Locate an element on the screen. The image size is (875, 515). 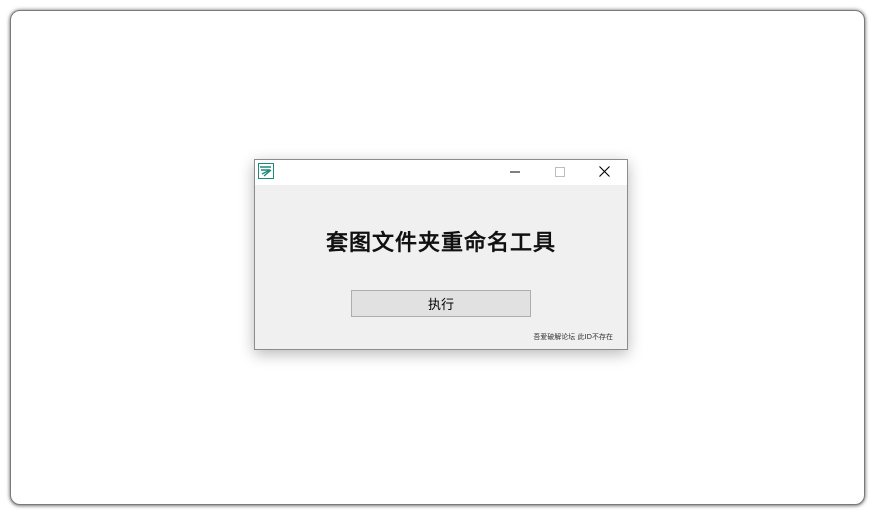
minimize-button is located at coordinates (514, 172).